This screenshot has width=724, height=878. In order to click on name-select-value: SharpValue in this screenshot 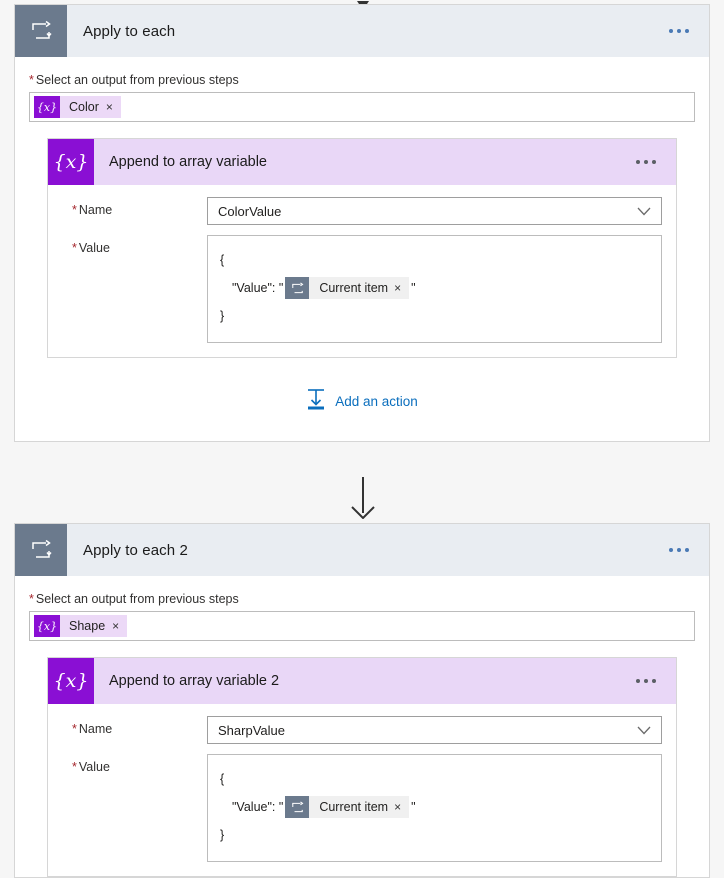, I will do `click(251, 730)`.